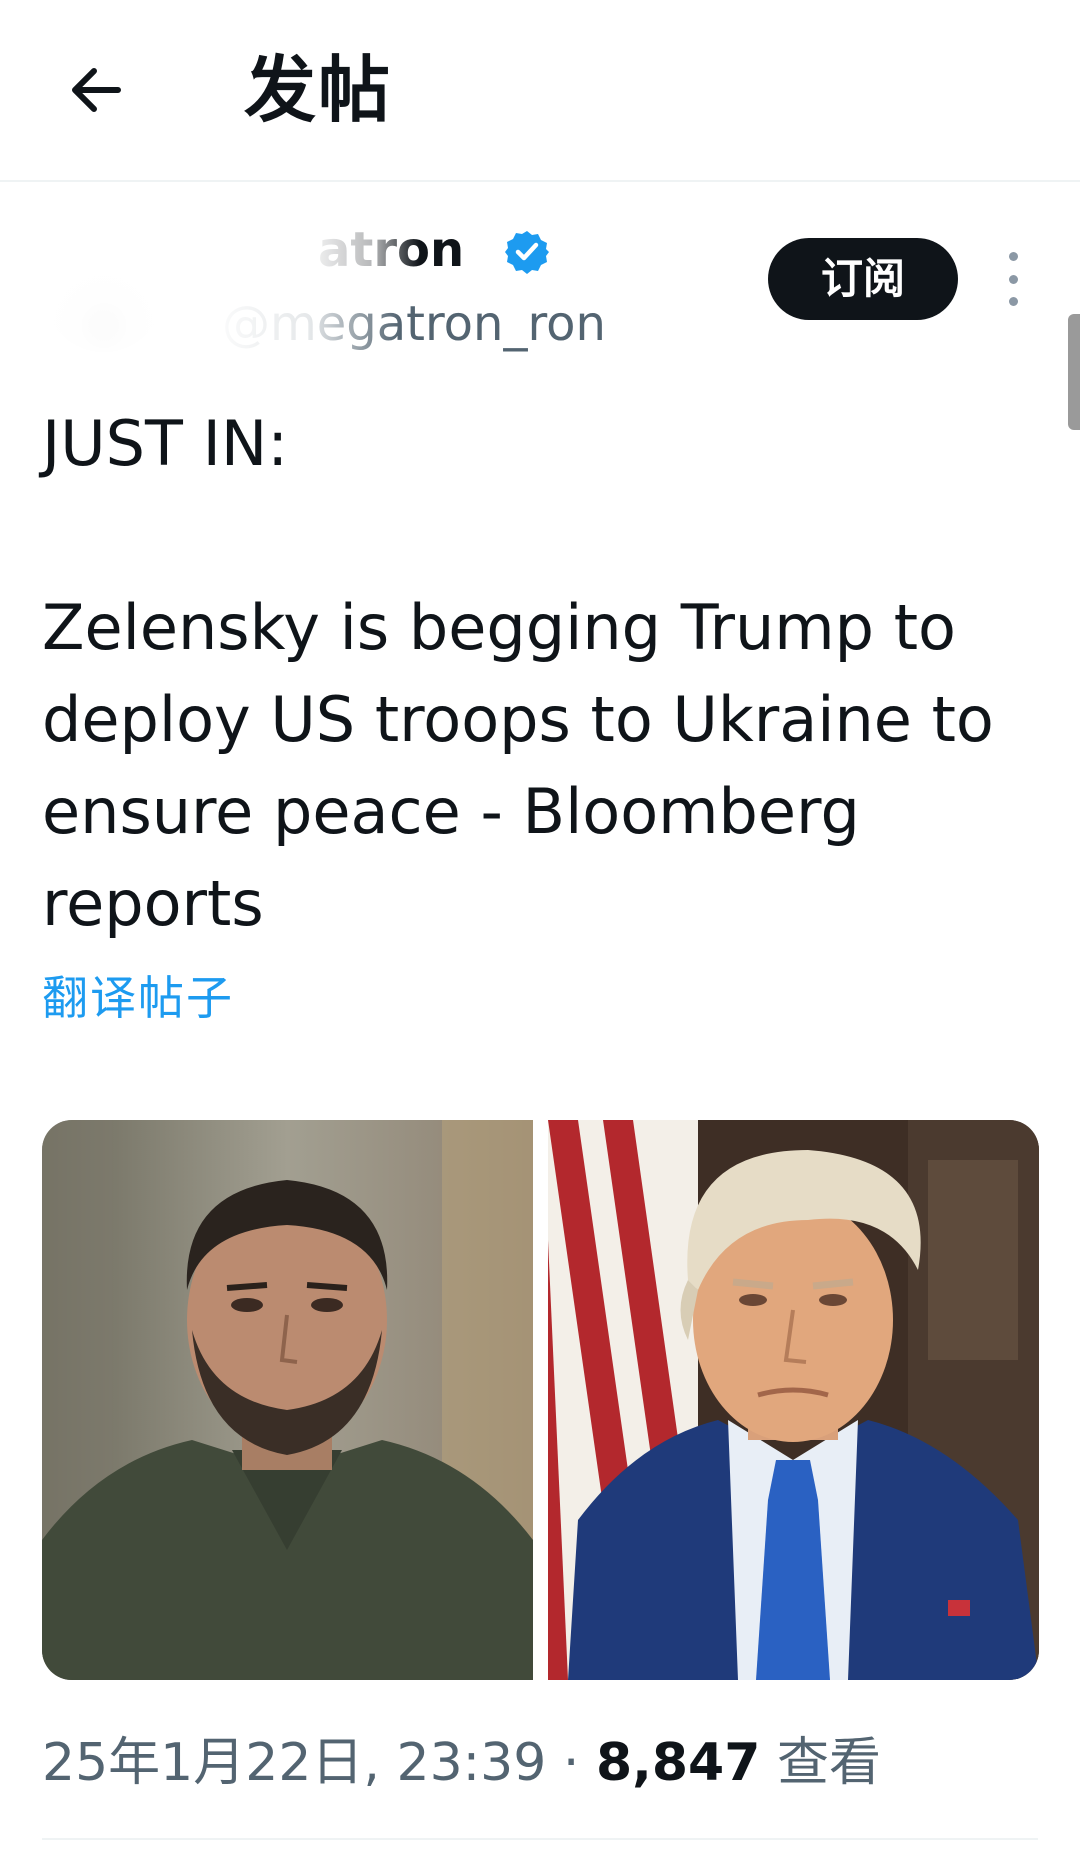 The image size is (1080, 1859). I want to click on photo-trump, so click(793, 1400).